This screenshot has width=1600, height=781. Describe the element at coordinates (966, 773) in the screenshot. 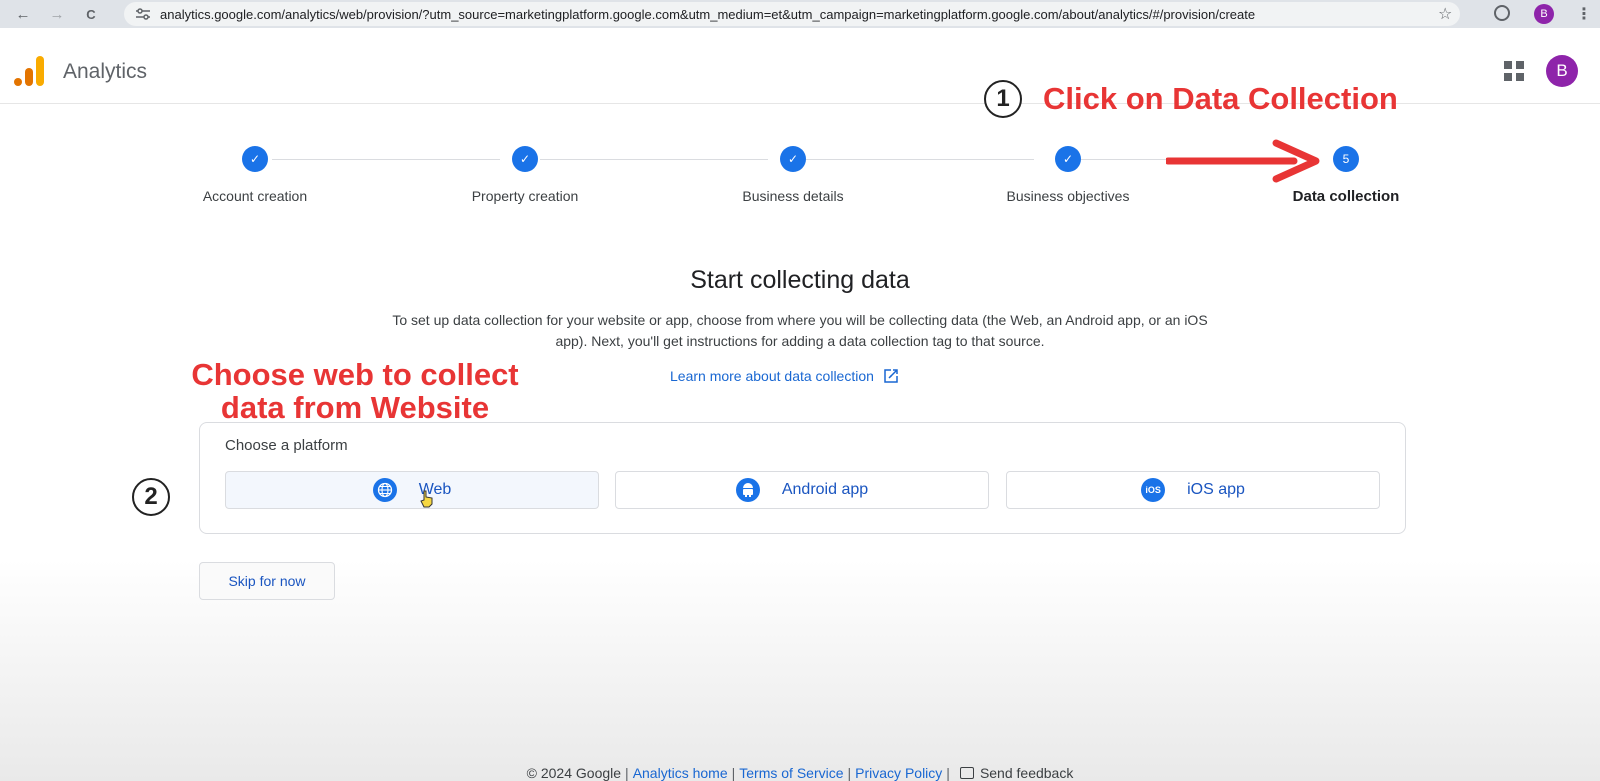

I see `feedback-icon` at that location.